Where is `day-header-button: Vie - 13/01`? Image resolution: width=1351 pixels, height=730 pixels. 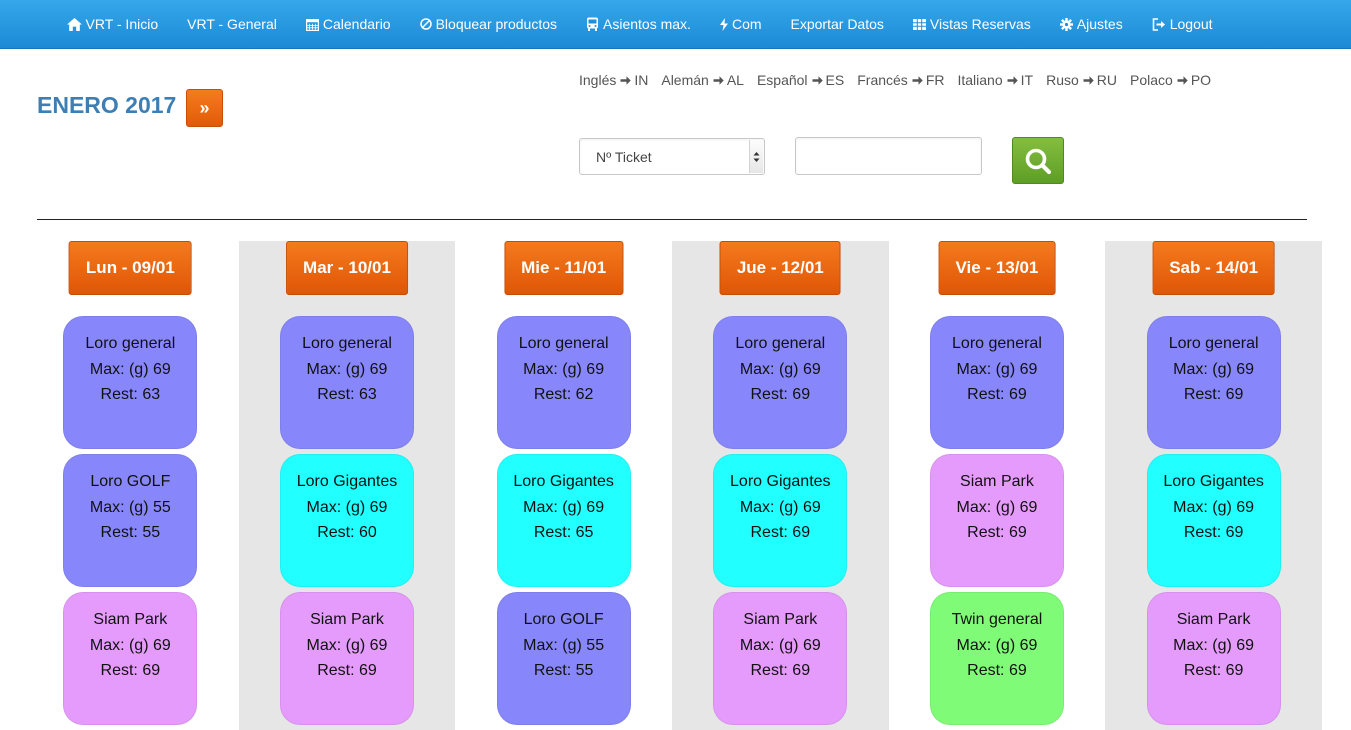
day-header-button: Vie - 13/01 is located at coordinates (997, 268).